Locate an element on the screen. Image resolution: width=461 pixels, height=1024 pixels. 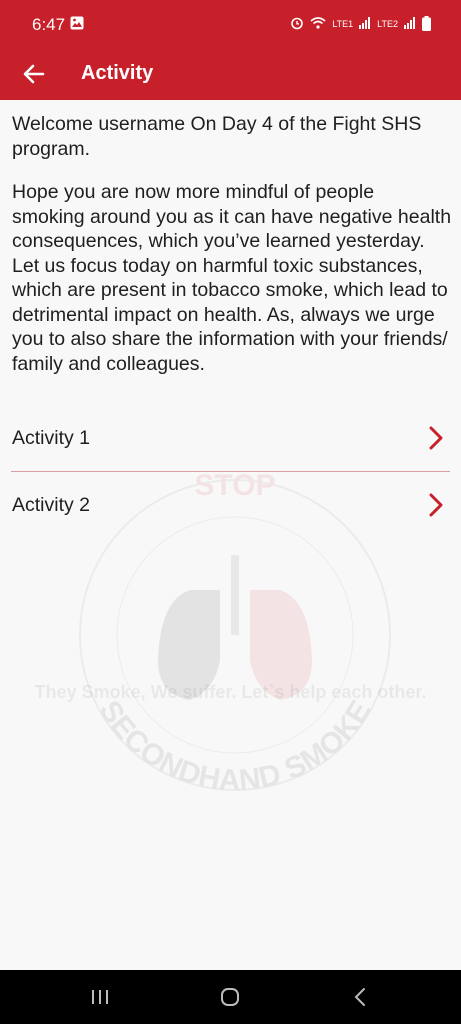
alarm-icon is located at coordinates (297, 24).